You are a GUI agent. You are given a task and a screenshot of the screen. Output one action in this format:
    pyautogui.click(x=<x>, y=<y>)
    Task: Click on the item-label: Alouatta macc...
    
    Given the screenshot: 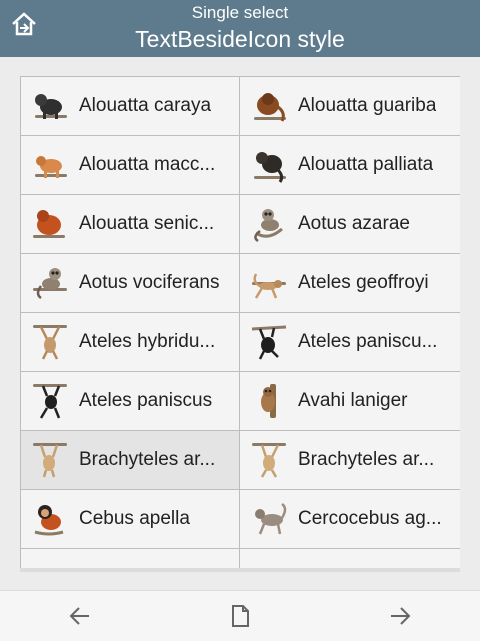 What is the action you would take?
    pyautogui.click(x=147, y=164)
    